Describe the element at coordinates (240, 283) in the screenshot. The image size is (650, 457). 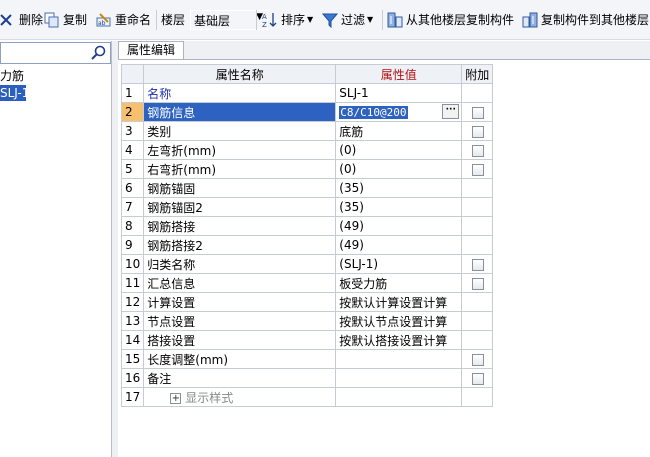
I see `property-name: 汇总信息` at that location.